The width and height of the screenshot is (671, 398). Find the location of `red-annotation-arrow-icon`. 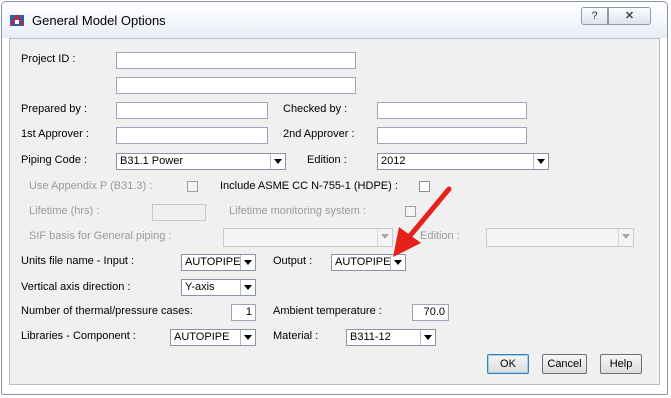

red-annotation-arrow-icon is located at coordinates (422, 221).